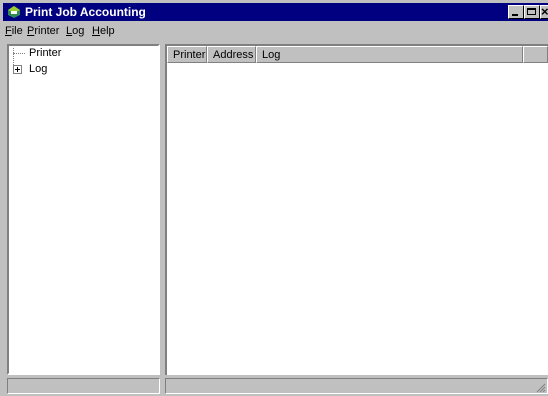 This screenshot has height=396, width=548. I want to click on column-header-printer: Printer, so click(187, 54).